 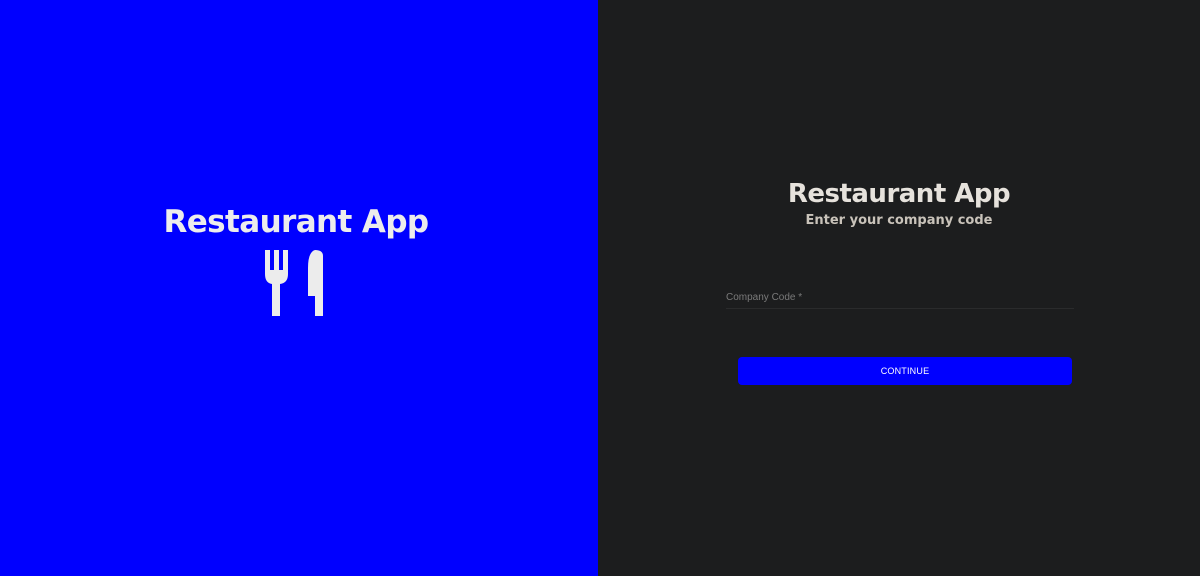 I want to click on login-subtitle: Enter your company code, so click(x=899, y=220).